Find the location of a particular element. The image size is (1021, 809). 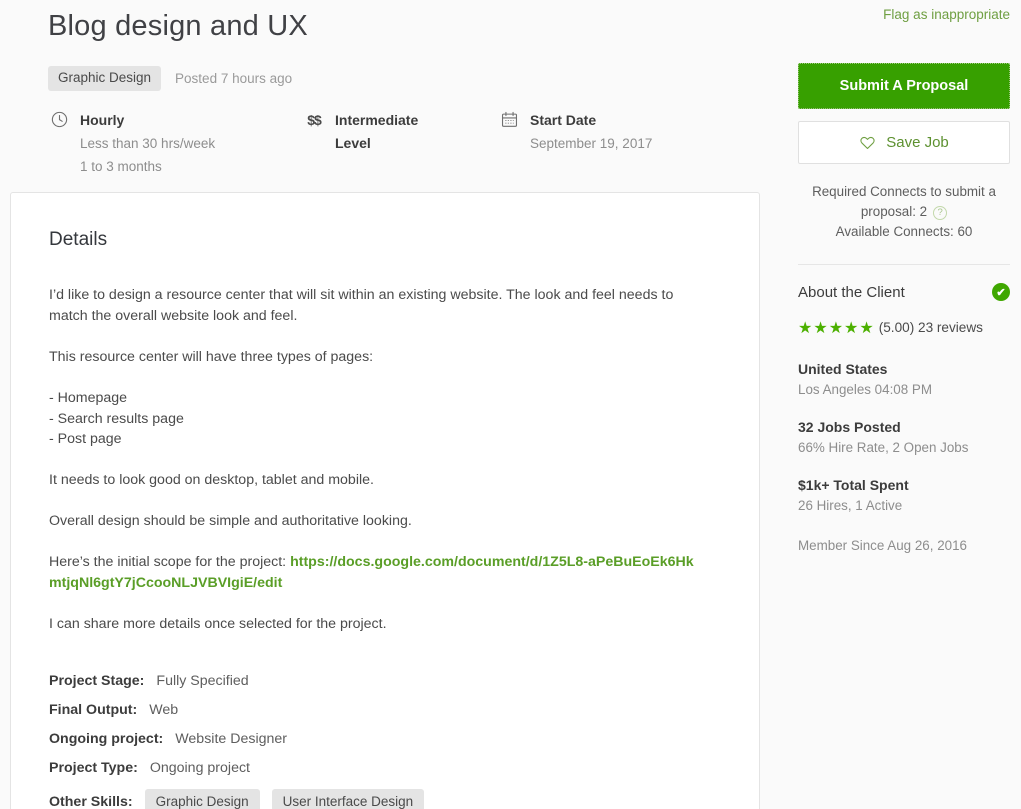

client-country: United States is located at coordinates (843, 369).